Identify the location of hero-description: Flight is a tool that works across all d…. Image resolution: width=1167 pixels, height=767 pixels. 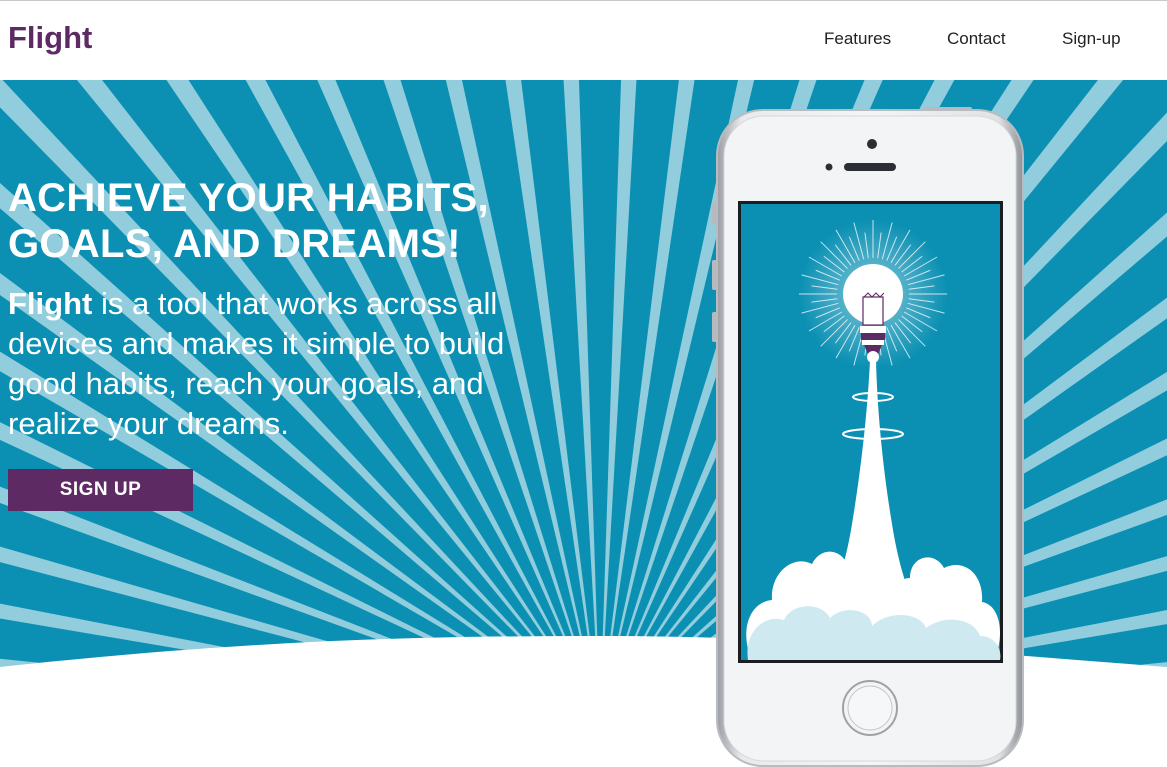
(293, 364).